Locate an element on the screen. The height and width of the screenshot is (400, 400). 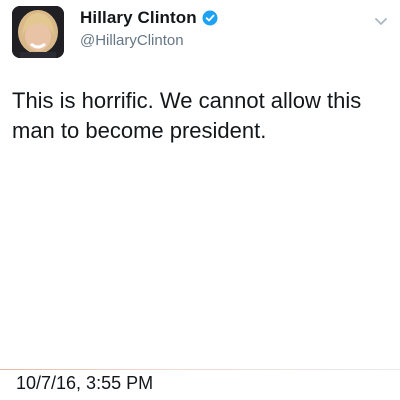
divider is located at coordinates (200, 369).